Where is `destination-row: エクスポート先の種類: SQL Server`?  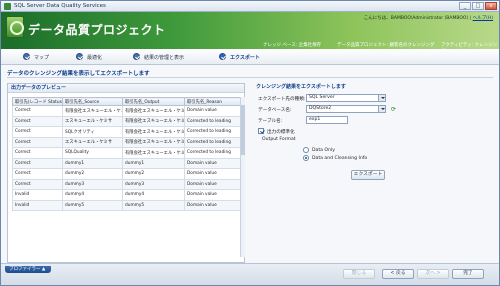 destination-row: エクスポート先の種類: SQL Server is located at coordinates (333, 98).